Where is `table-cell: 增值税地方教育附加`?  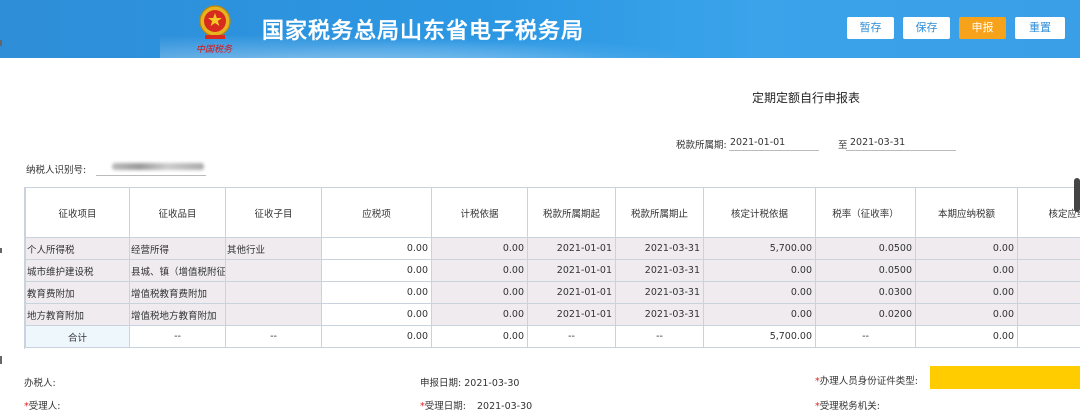
table-cell: 增值税地方教育附加 is located at coordinates (177, 314).